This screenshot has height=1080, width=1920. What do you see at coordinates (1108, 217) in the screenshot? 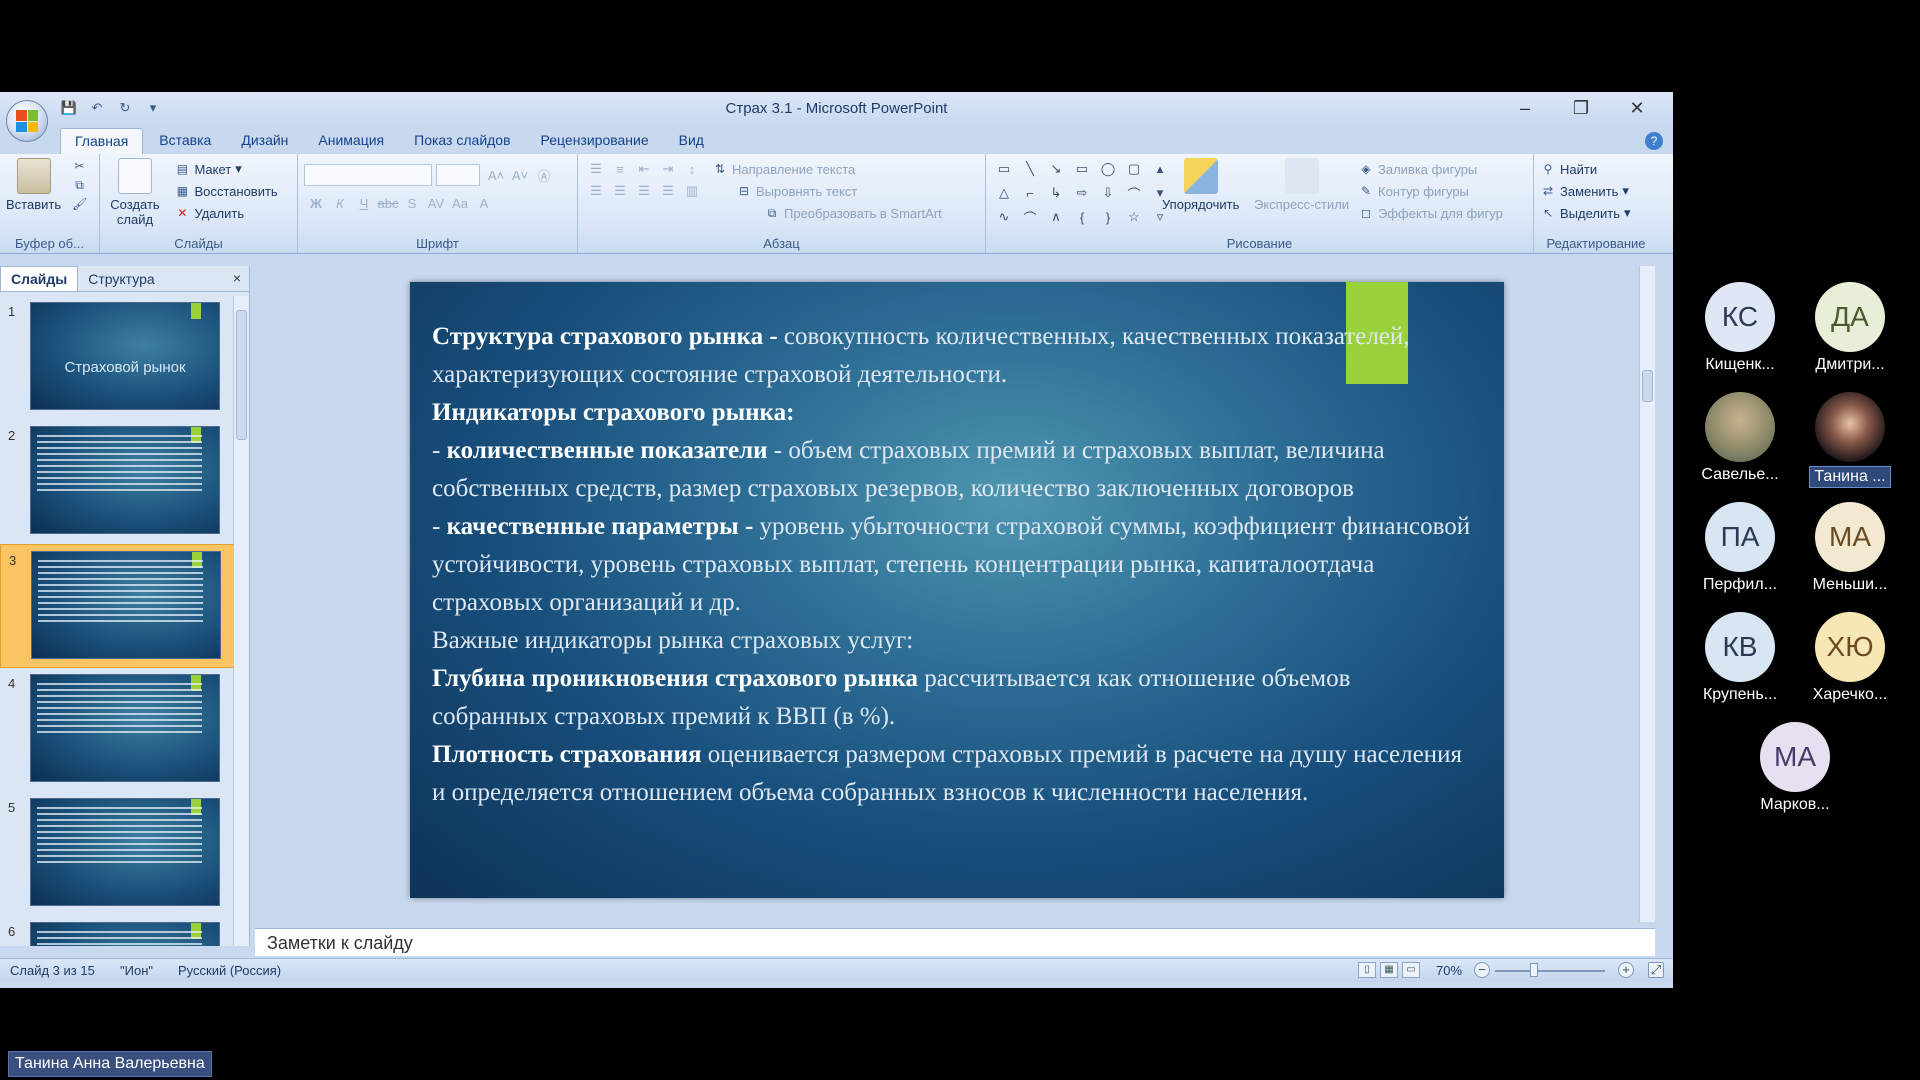
I see `brace-right-icon: }` at bounding box center [1108, 217].